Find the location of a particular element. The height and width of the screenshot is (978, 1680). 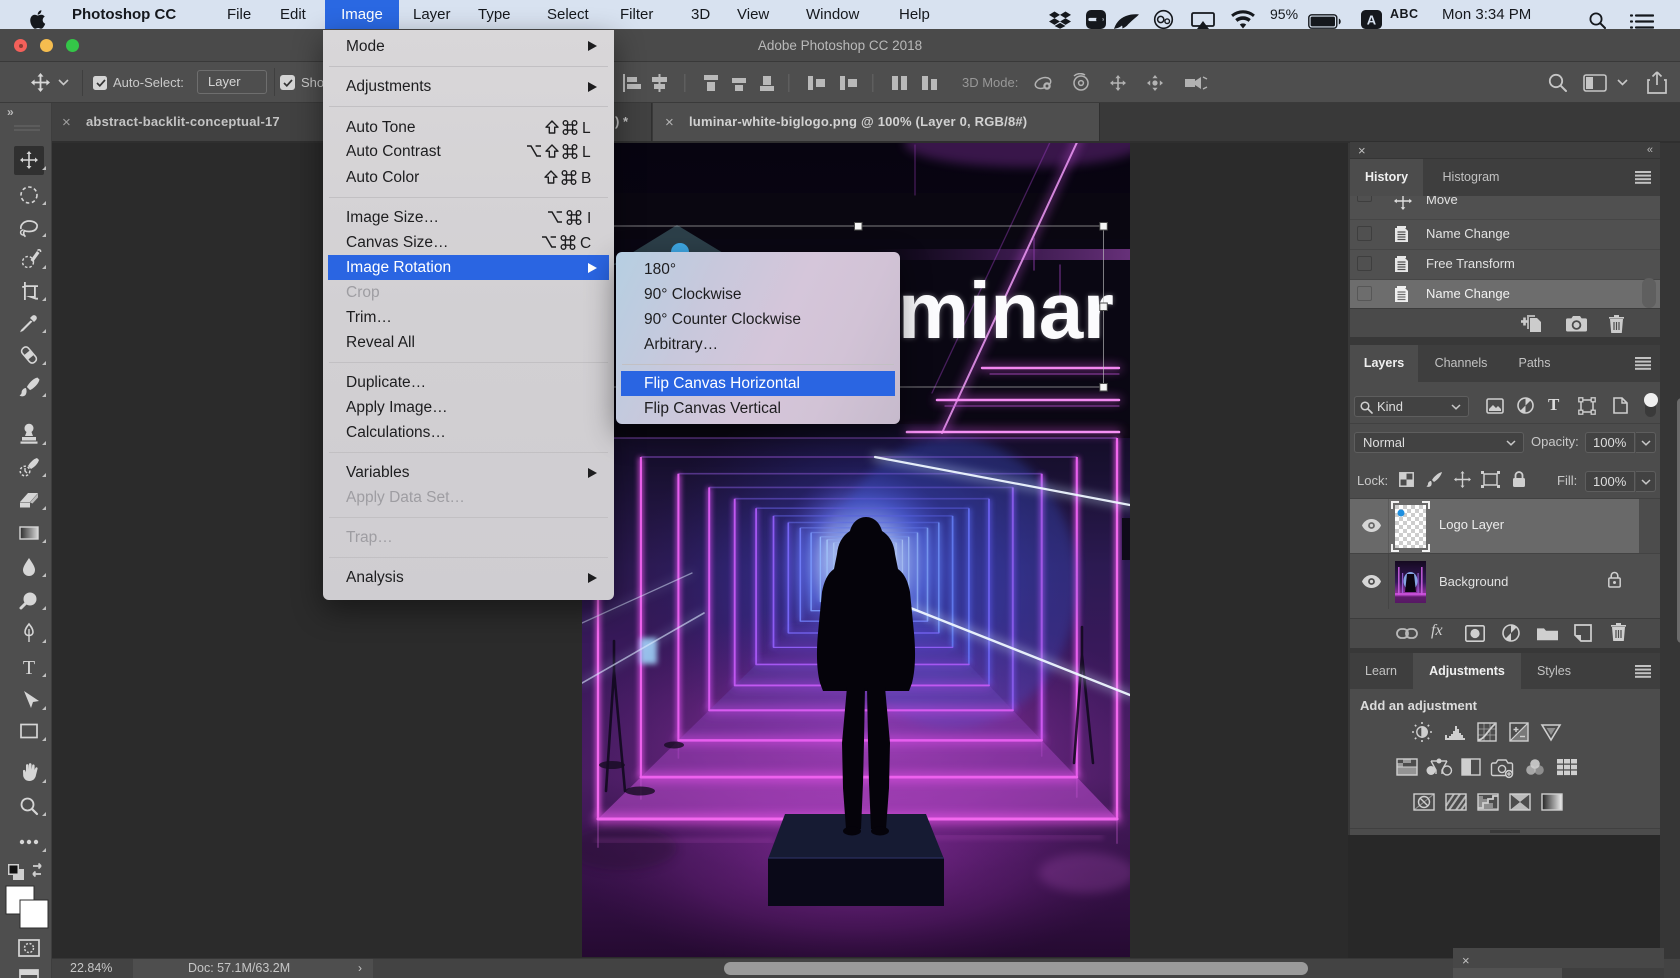

svg-text: C is located at coordinates (585, 243).